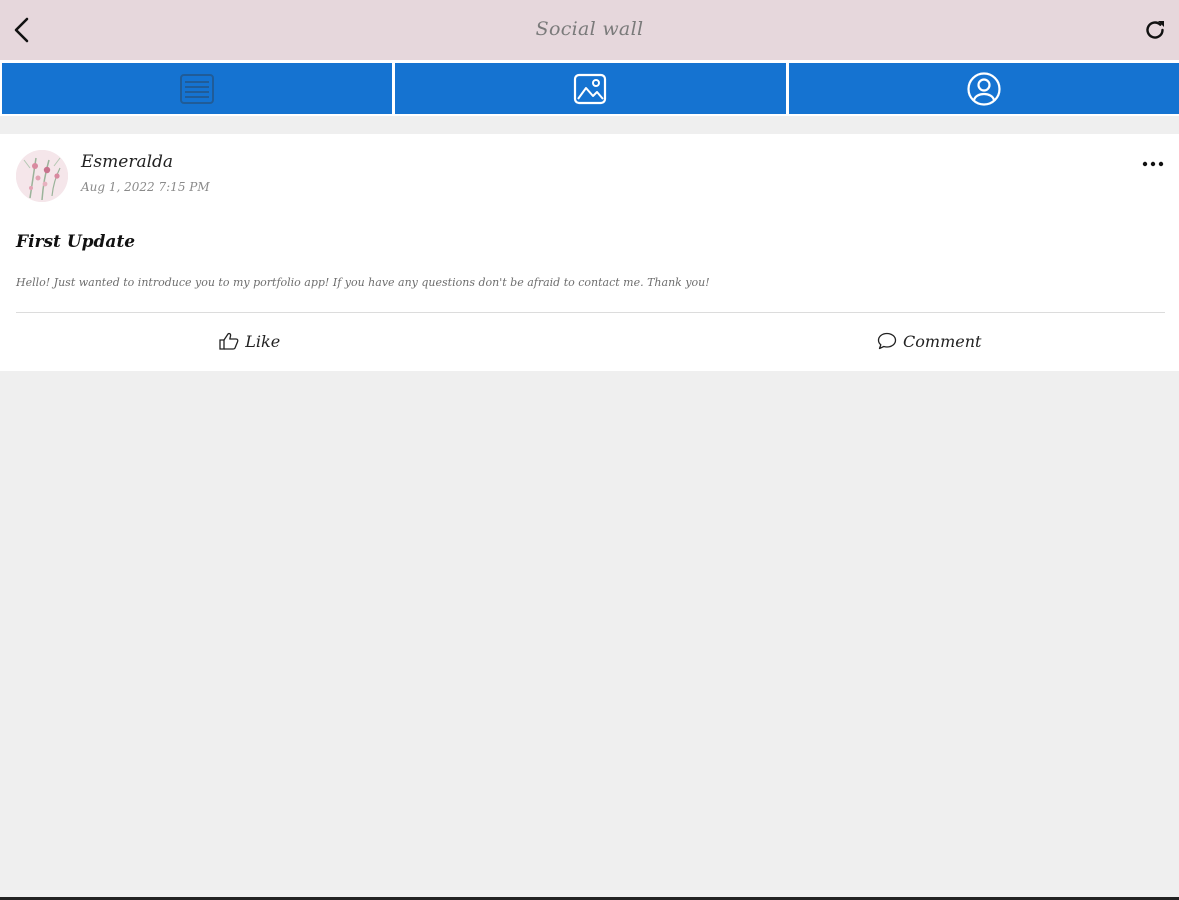 The width and height of the screenshot is (1179, 900). Describe the element at coordinates (76, 242) in the screenshot. I see `post-title: First Update` at that location.